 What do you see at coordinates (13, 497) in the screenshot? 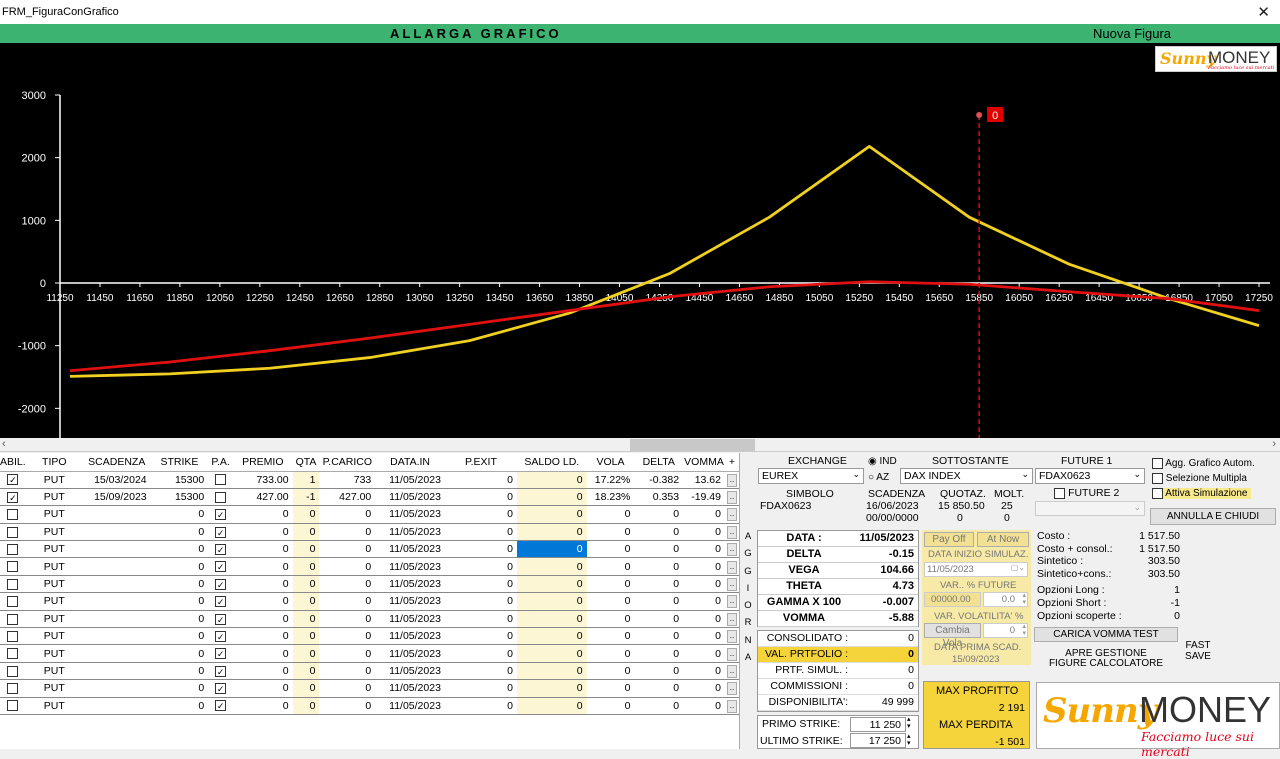
I see `cell-abil: ✓` at bounding box center [13, 497].